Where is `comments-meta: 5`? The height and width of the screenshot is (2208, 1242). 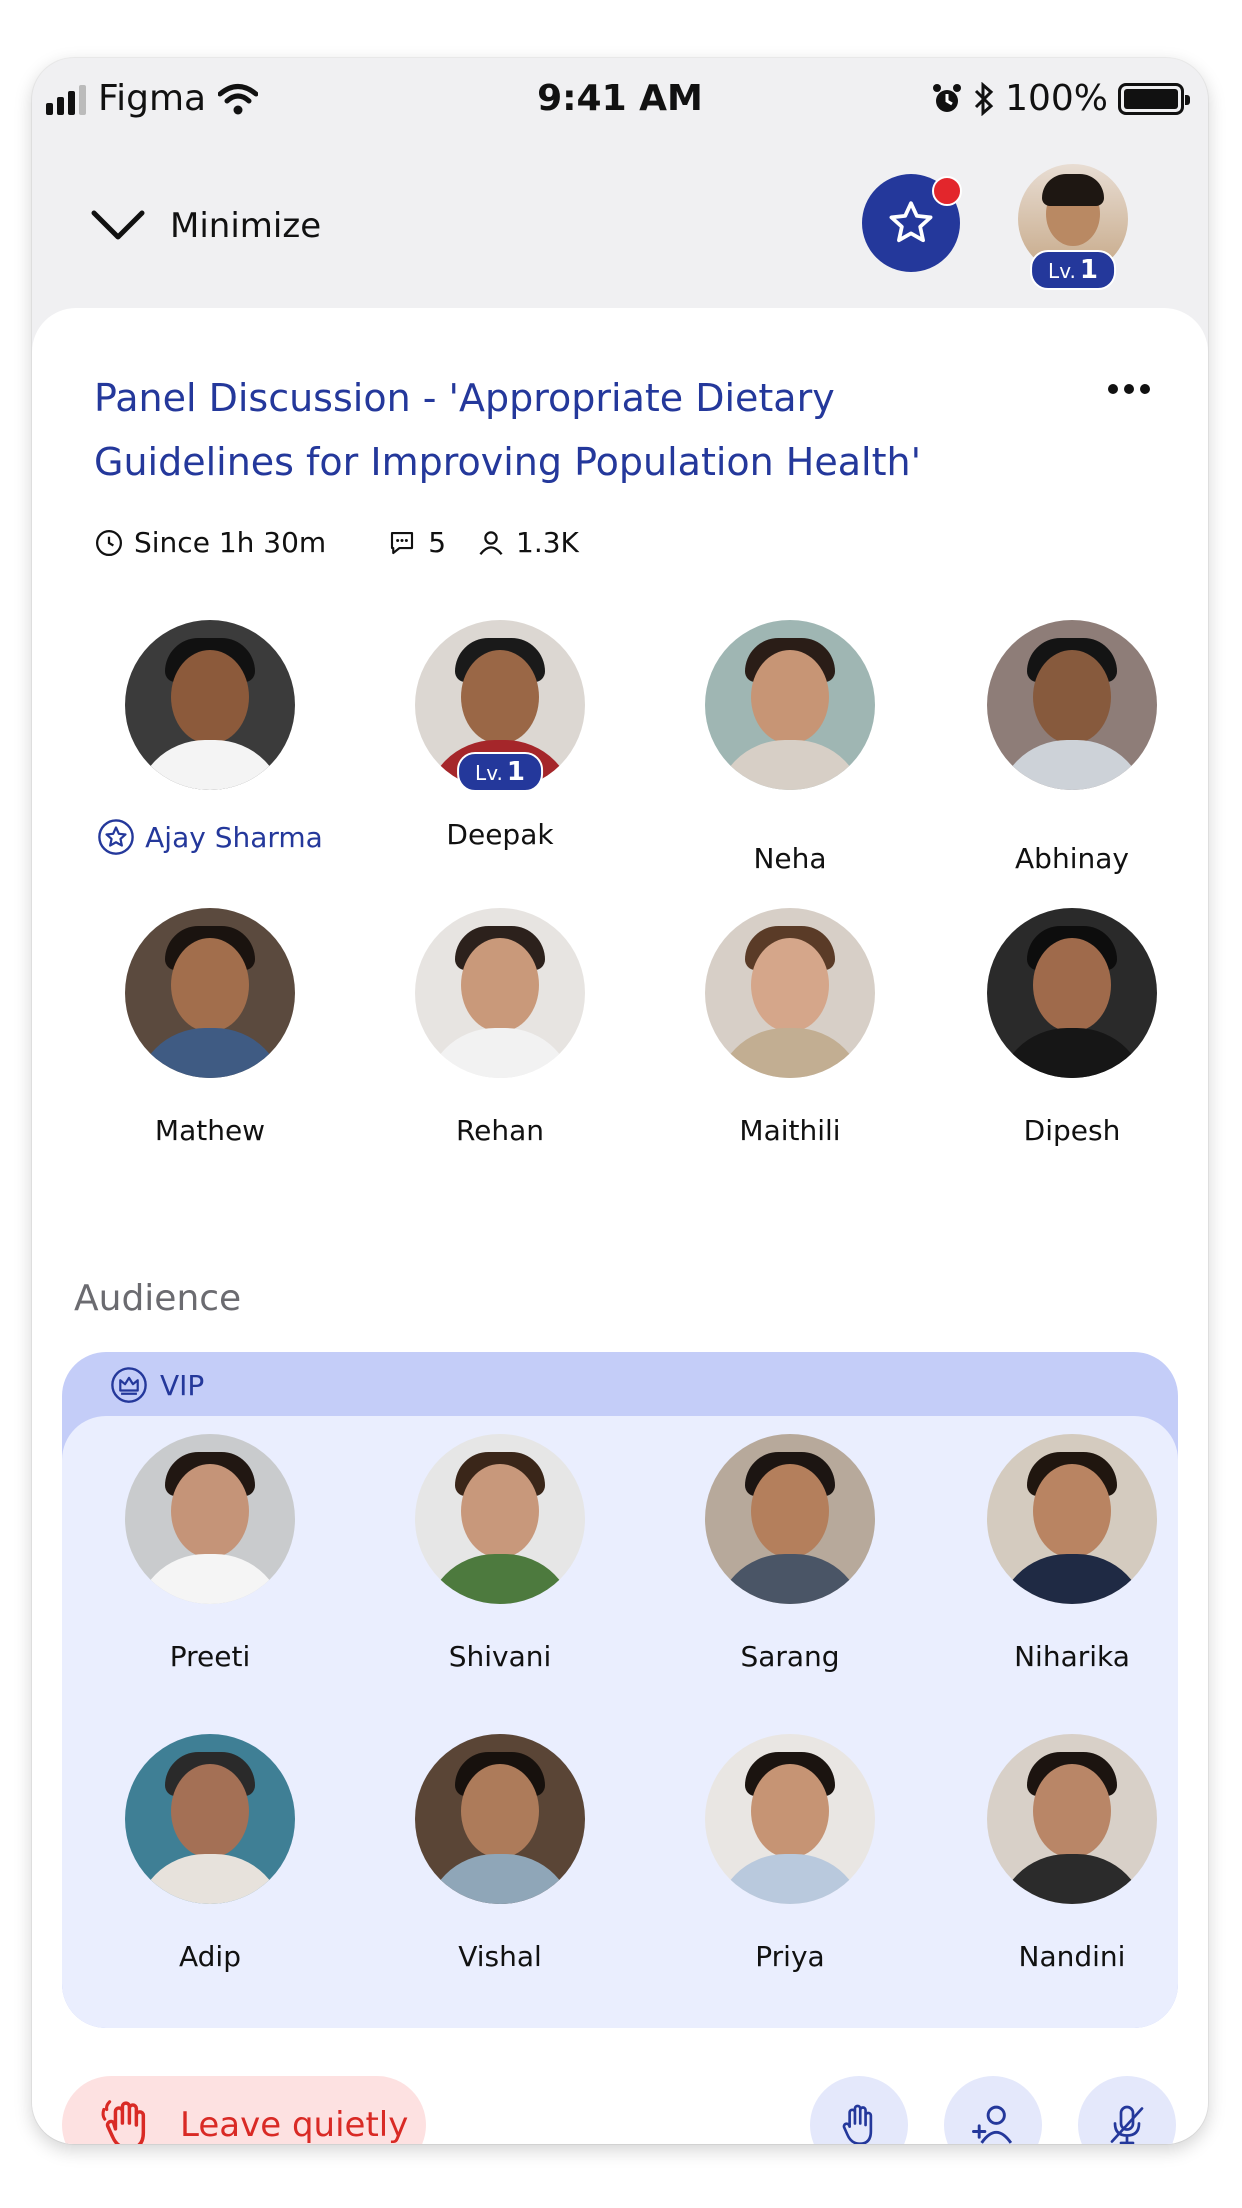
comments-meta: 5 is located at coordinates (416, 542).